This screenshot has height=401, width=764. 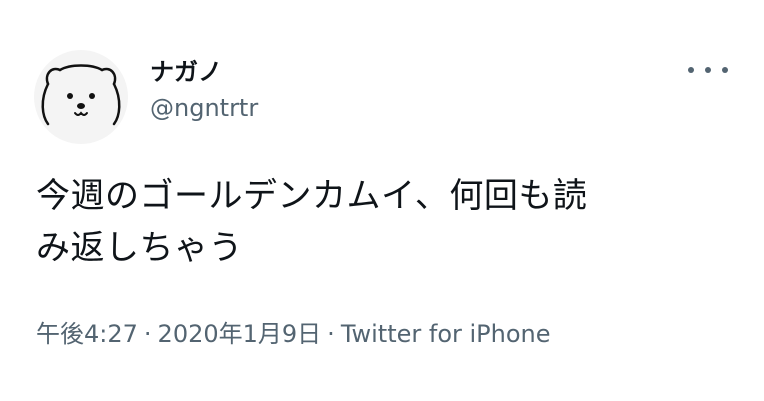 What do you see at coordinates (312, 196) in the screenshot?
I see `tweet-text-line: 今週のゴールデンカムイ、何回も読` at bounding box center [312, 196].